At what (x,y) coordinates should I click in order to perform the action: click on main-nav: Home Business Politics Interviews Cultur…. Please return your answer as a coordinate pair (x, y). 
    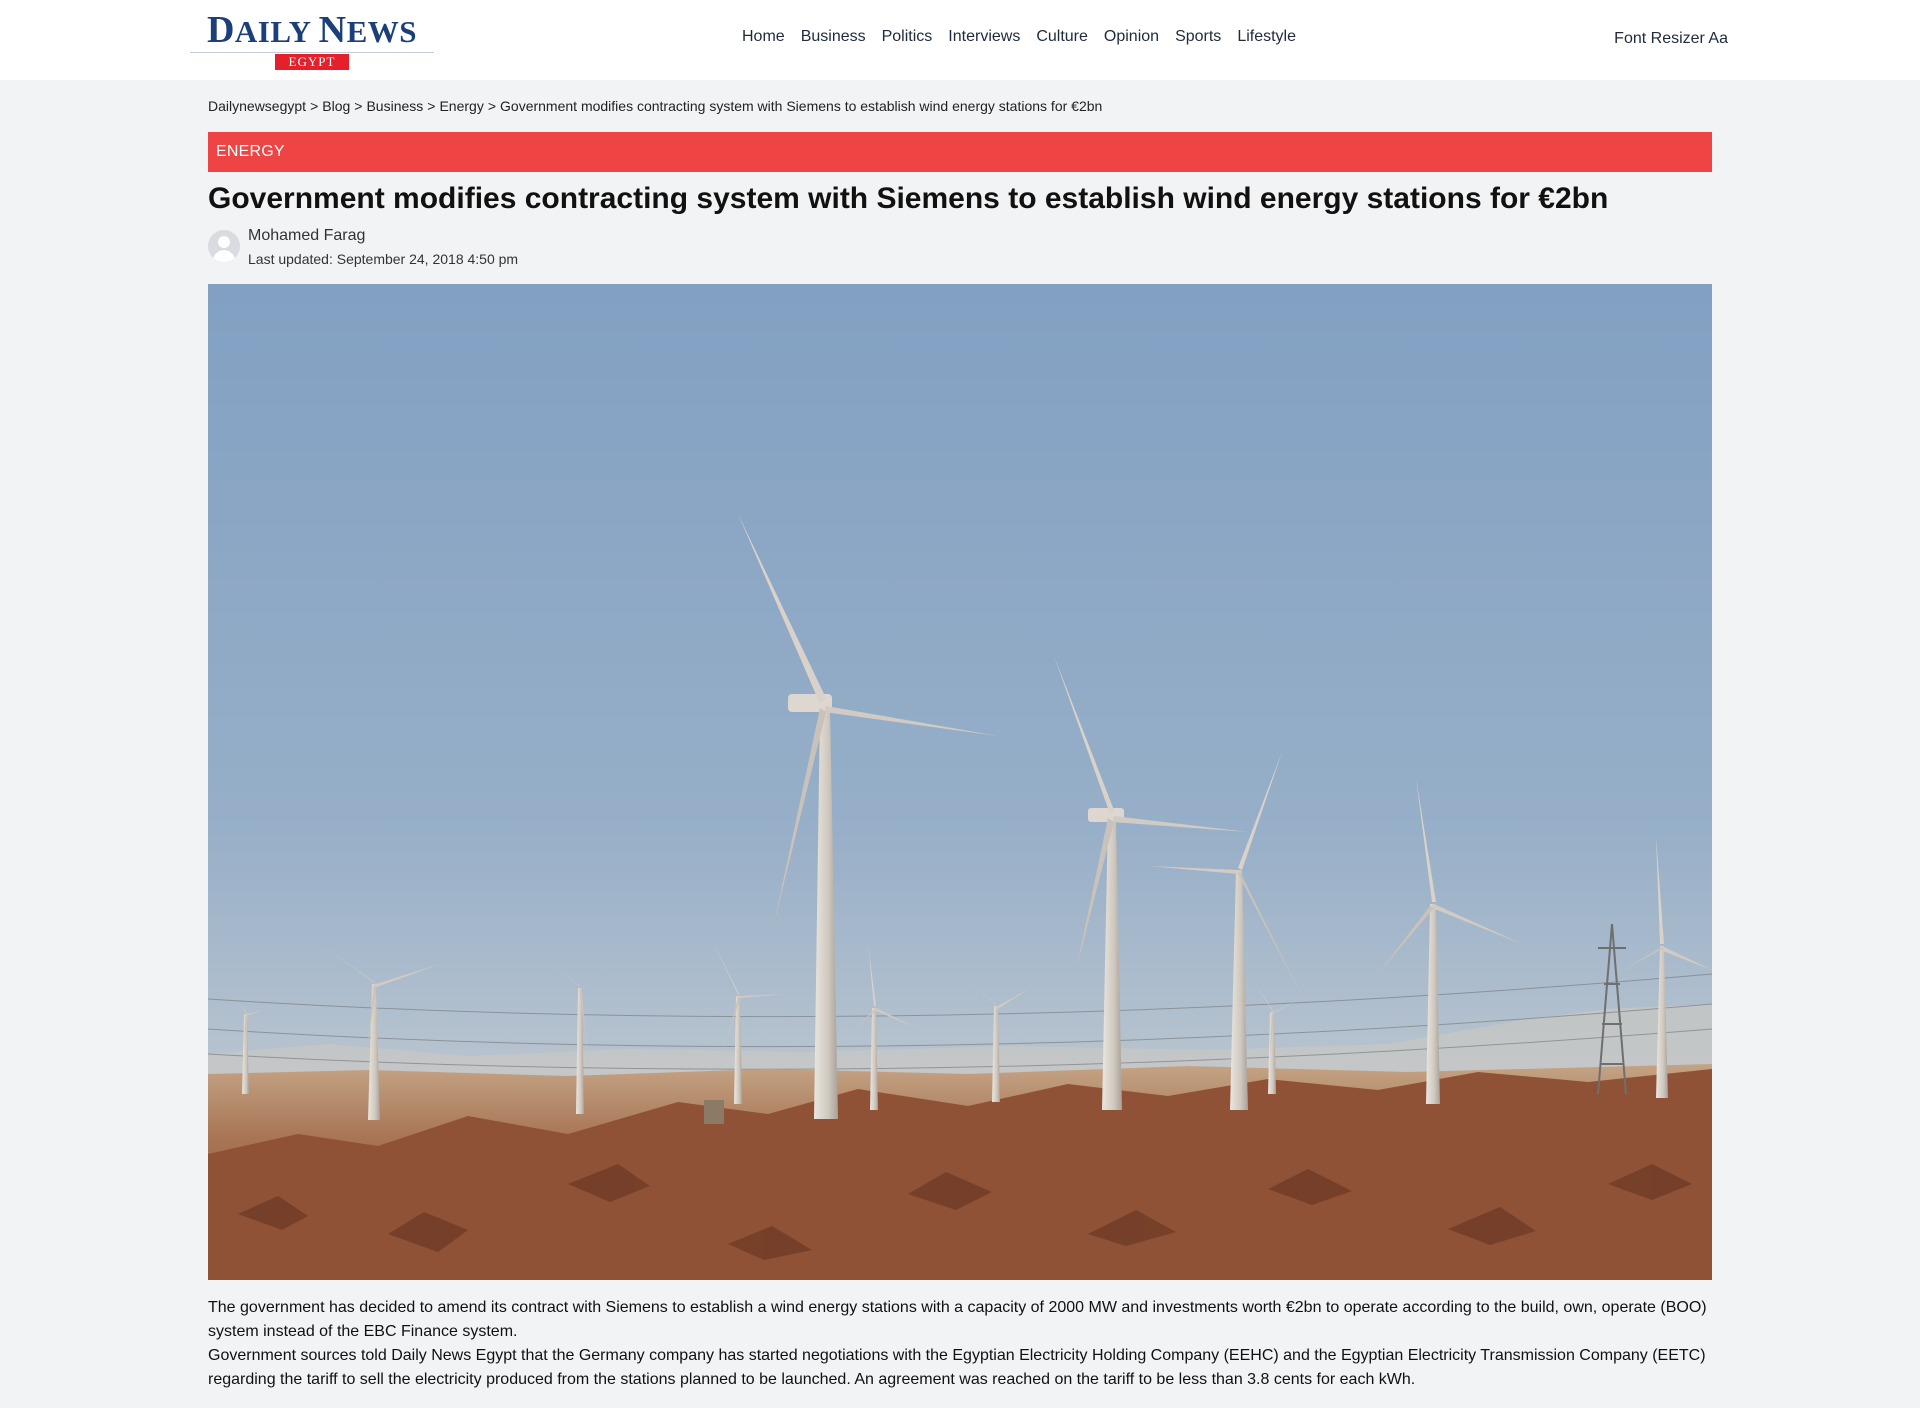
    Looking at the image, I should click on (1019, 40).